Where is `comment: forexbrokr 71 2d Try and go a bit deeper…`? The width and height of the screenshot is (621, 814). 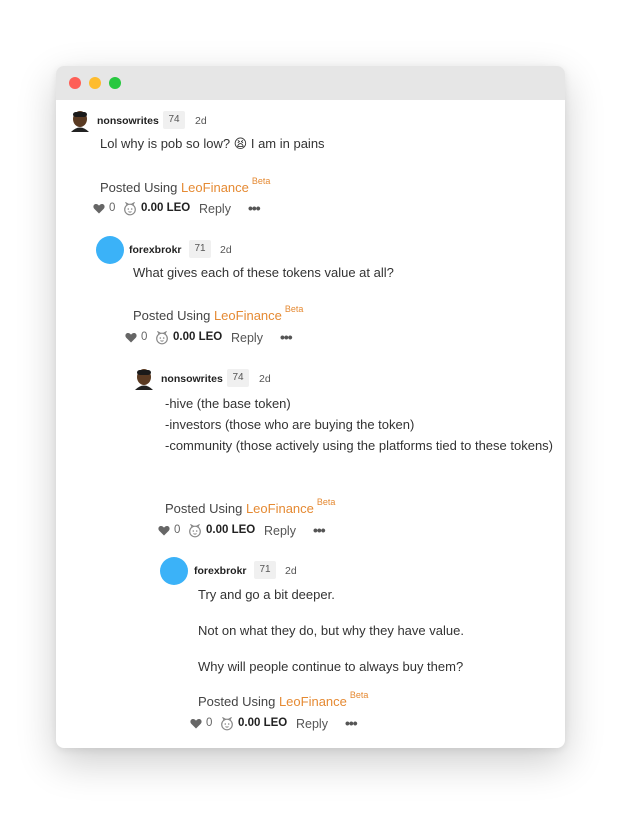
comment: forexbrokr 71 2d Try and go a bit deeper… is located at coordinates (362, 644).